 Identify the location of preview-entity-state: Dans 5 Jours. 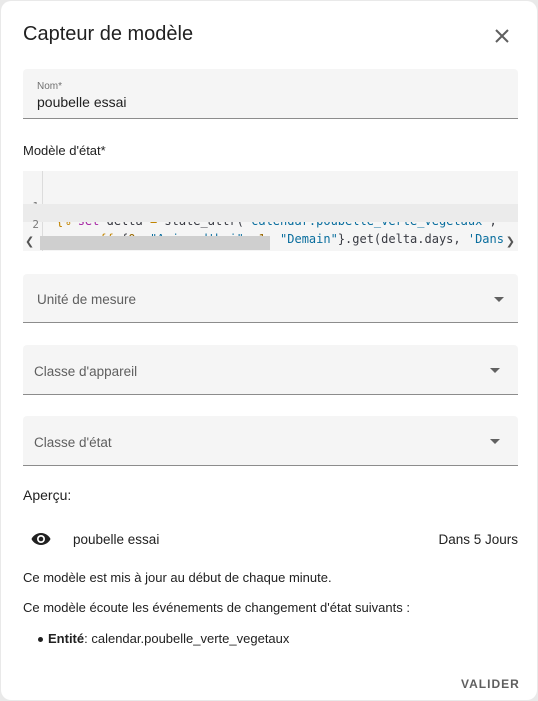
(478, 539).